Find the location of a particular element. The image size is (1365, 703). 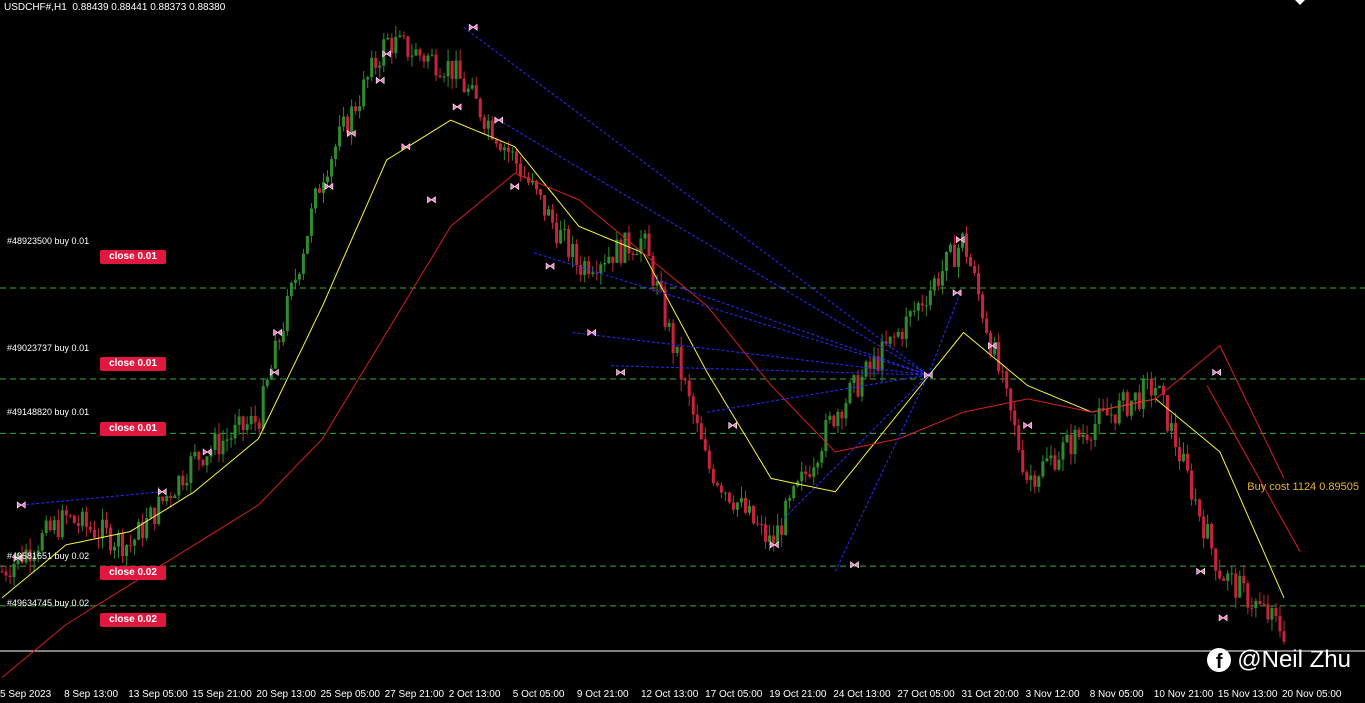

x-tick-label: 10 Nov 21:00 is located at coordinates (1183, 694).